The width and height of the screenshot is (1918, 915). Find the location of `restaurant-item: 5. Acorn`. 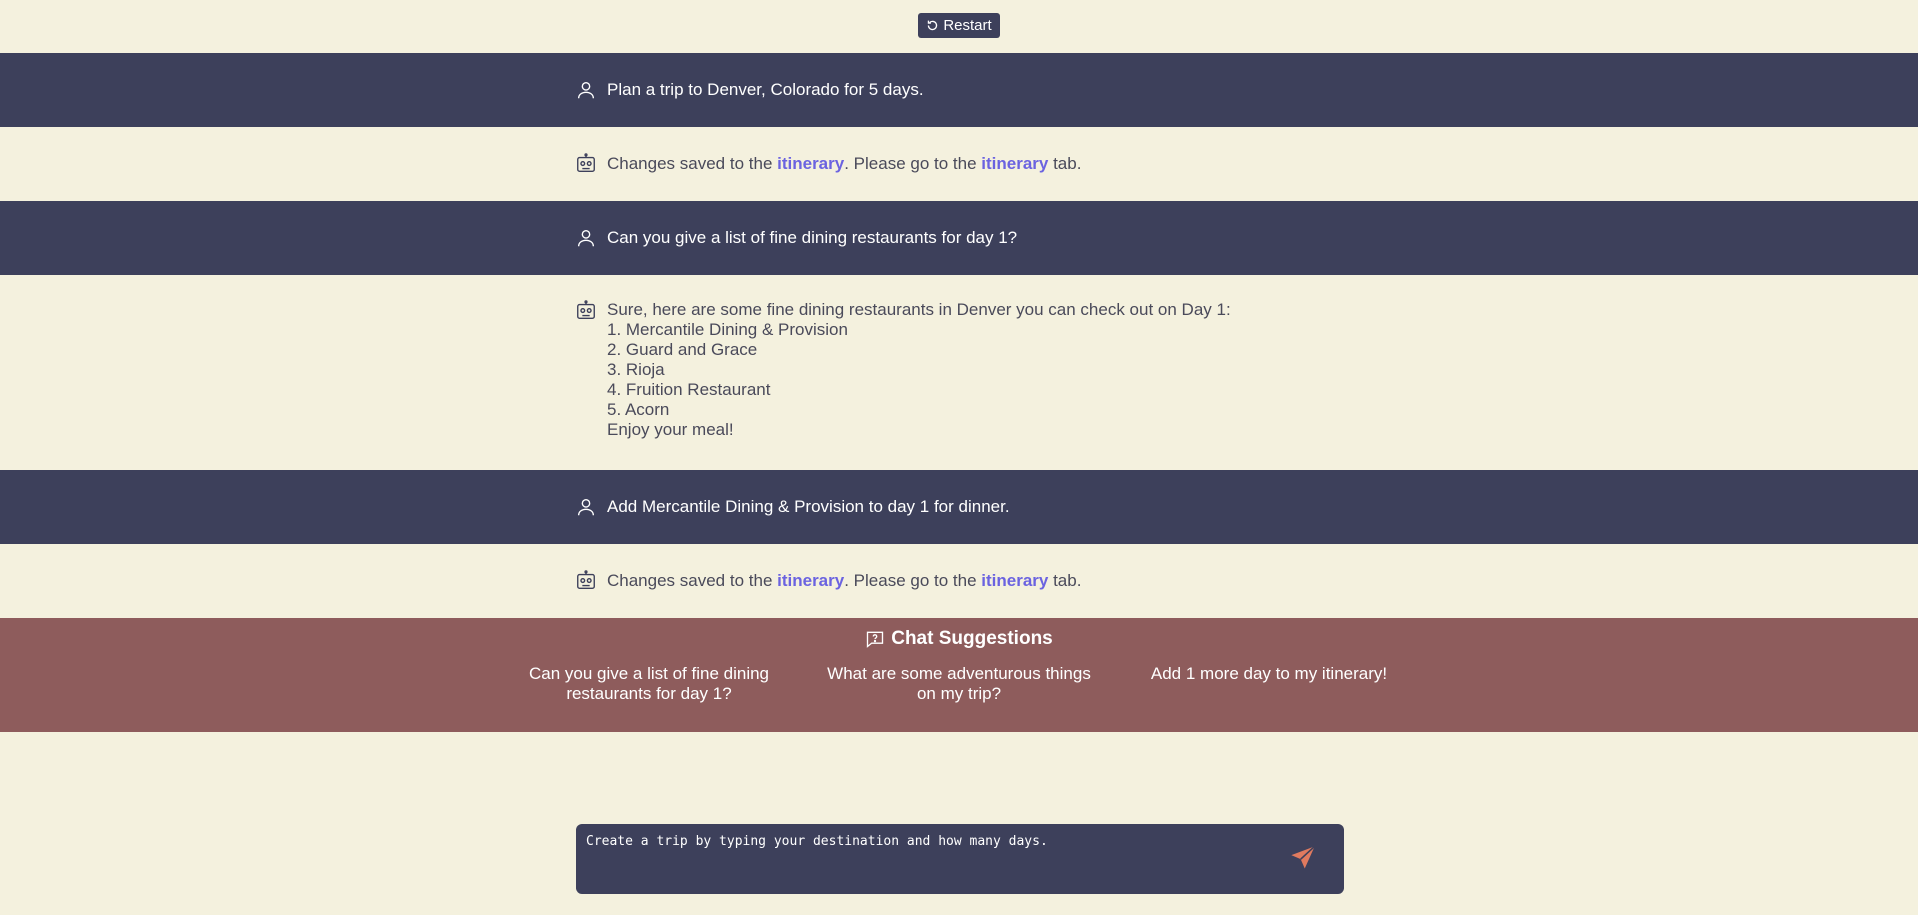

restaurant-item: 5. Acorn is located at coordinates (638, 409).